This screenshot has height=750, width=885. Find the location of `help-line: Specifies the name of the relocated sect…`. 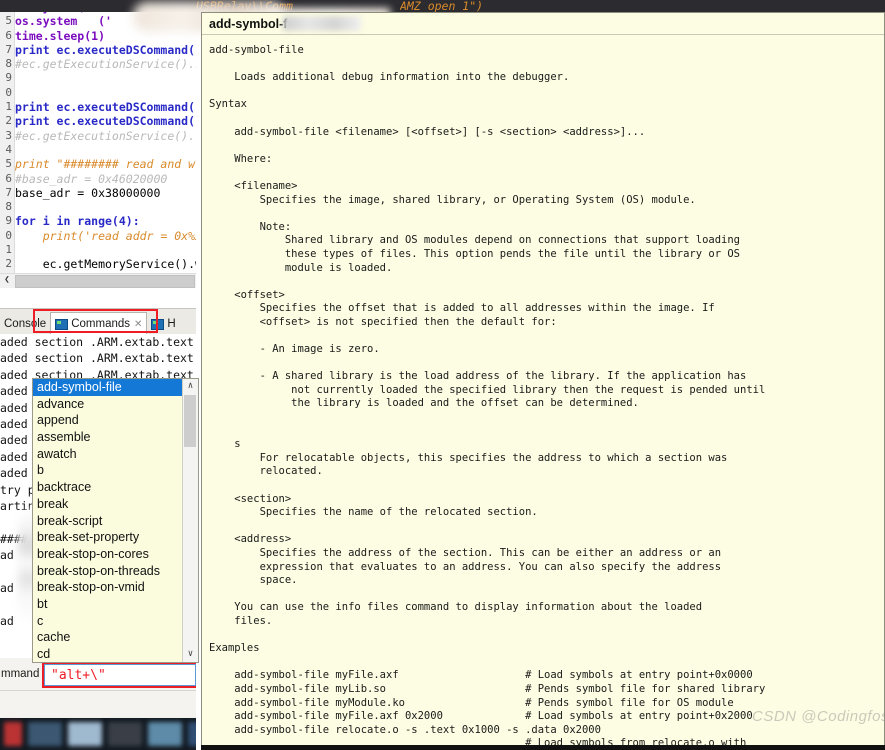

help-line: Specifies the name of the relocated sect… is located at coordinates (373, 512).